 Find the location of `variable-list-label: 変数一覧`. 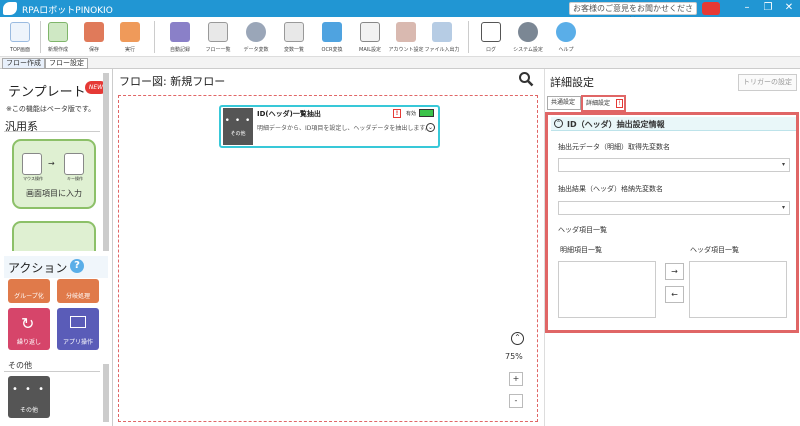

variable-list-label: 変数一覧 is located at coordinates (293, 50).